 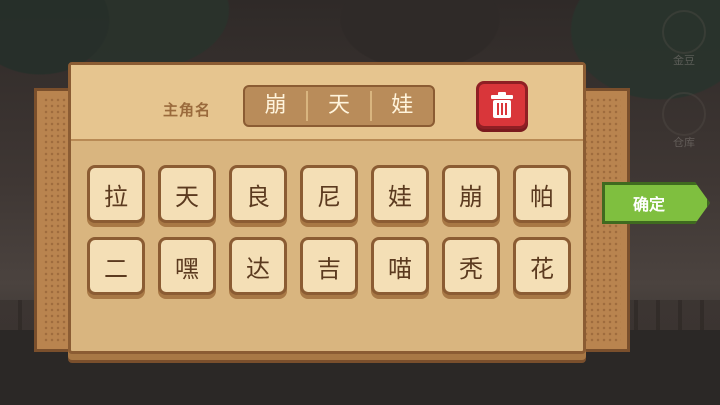 I want to click on char-tile: 娃, so click(x=400, y=194).